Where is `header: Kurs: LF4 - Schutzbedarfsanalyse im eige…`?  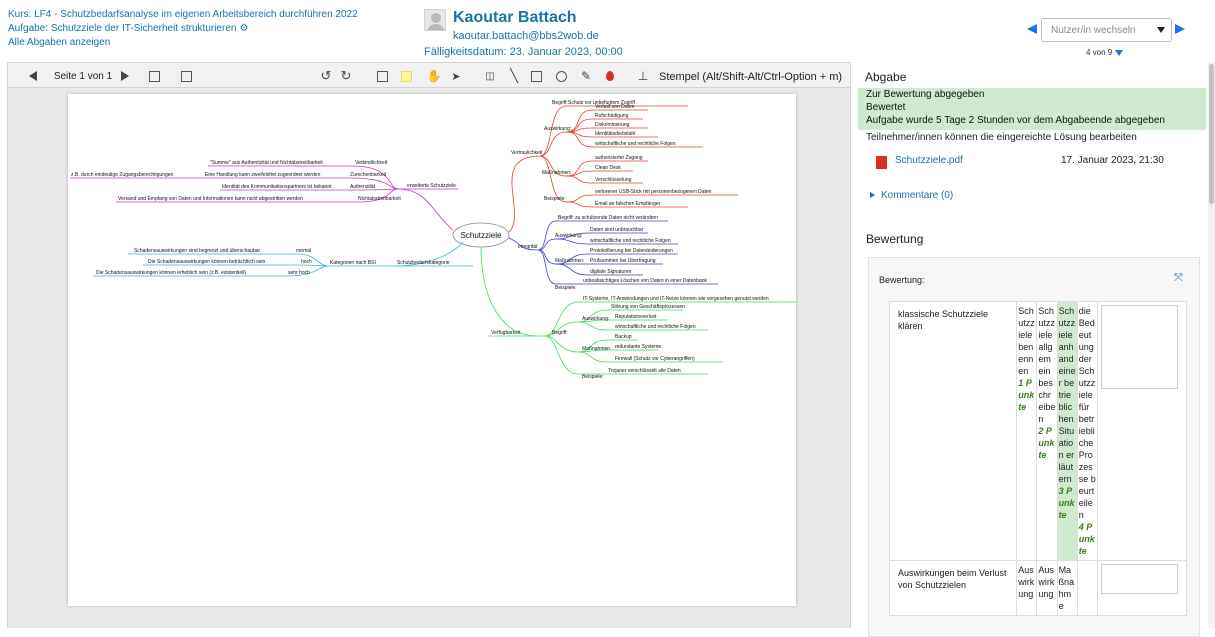
header: Kurs: LF4 - Schutzbedarfsanalyse im eige… is located at coordinates (607, 31).